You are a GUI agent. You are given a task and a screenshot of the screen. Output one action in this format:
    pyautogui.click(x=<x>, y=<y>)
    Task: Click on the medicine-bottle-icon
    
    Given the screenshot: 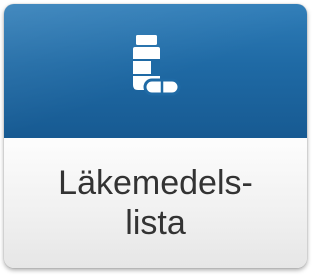 What is the action you would take?
    pyautogui.click(x=156, y=69)
    